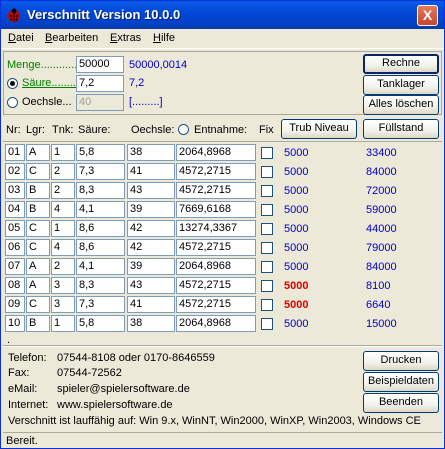  What do you see at coordinates (401, 129) in the screenshot?
I see `fuellstand-button: Füllstand` at bounding box center [401, 129].